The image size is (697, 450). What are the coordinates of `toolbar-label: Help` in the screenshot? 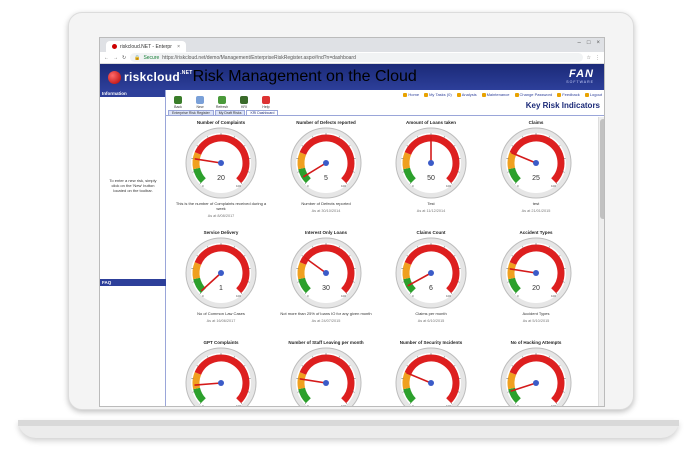 It's located at (266, 107).